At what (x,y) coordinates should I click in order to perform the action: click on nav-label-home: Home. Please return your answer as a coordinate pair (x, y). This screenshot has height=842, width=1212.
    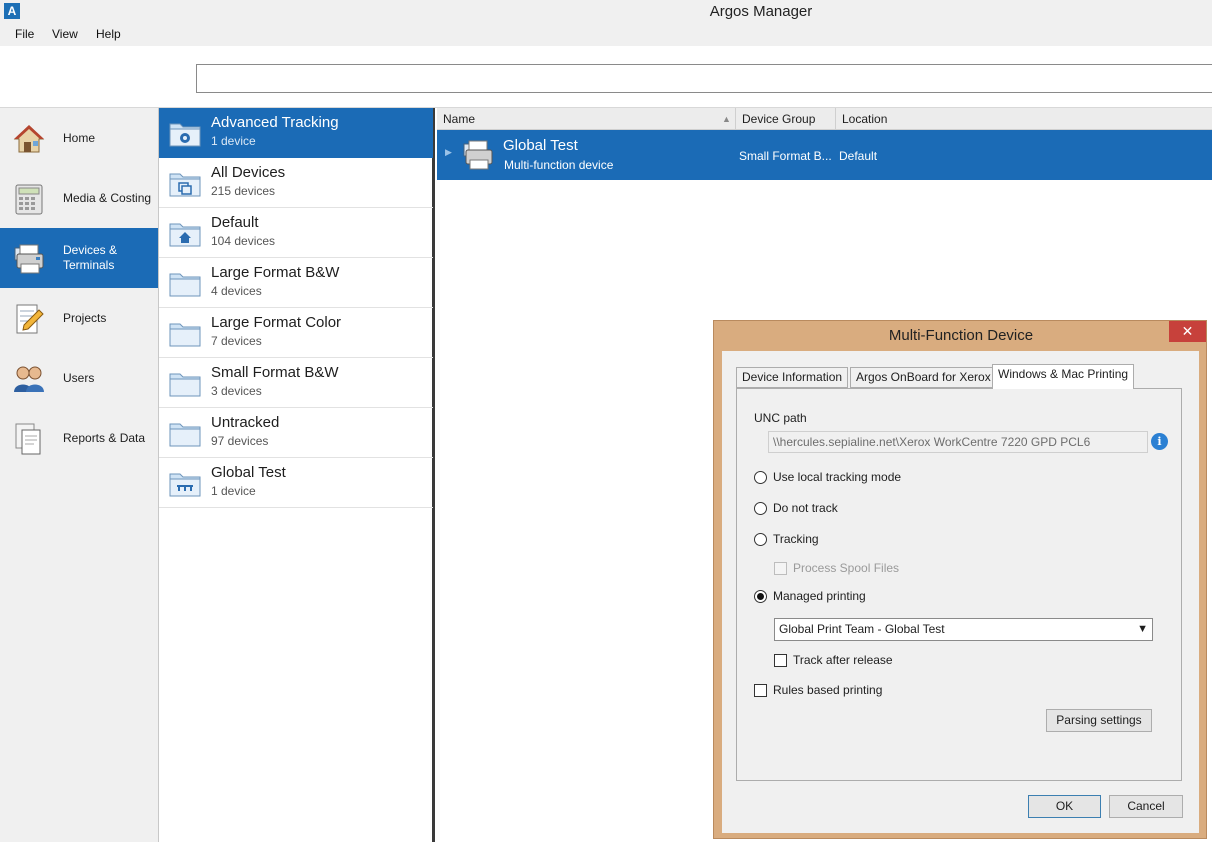
    Looking at the image, I should click on (79, 138).